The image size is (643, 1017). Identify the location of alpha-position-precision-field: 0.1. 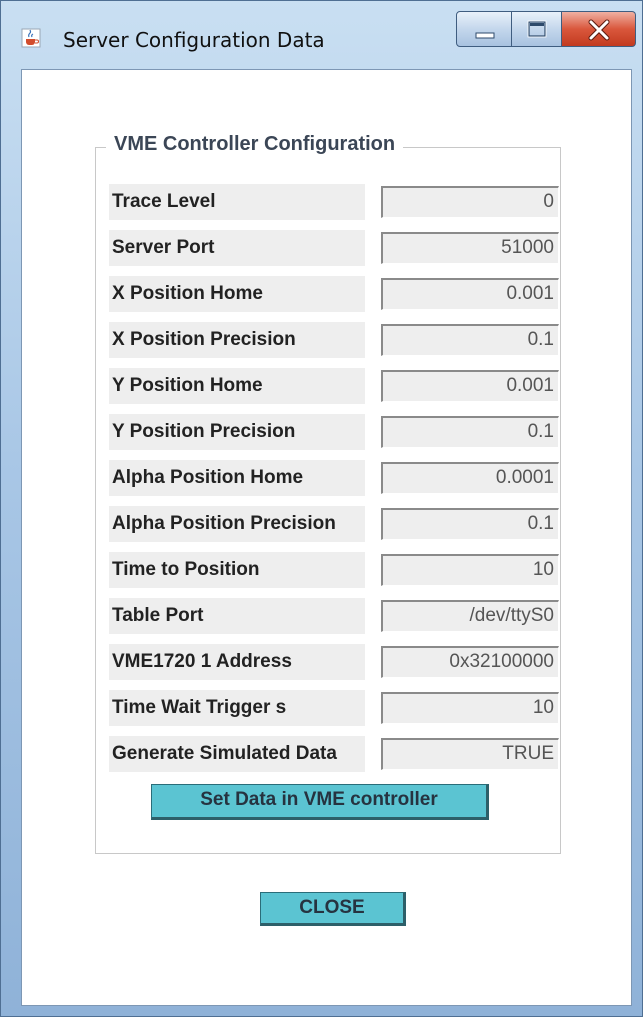
(470, 524).